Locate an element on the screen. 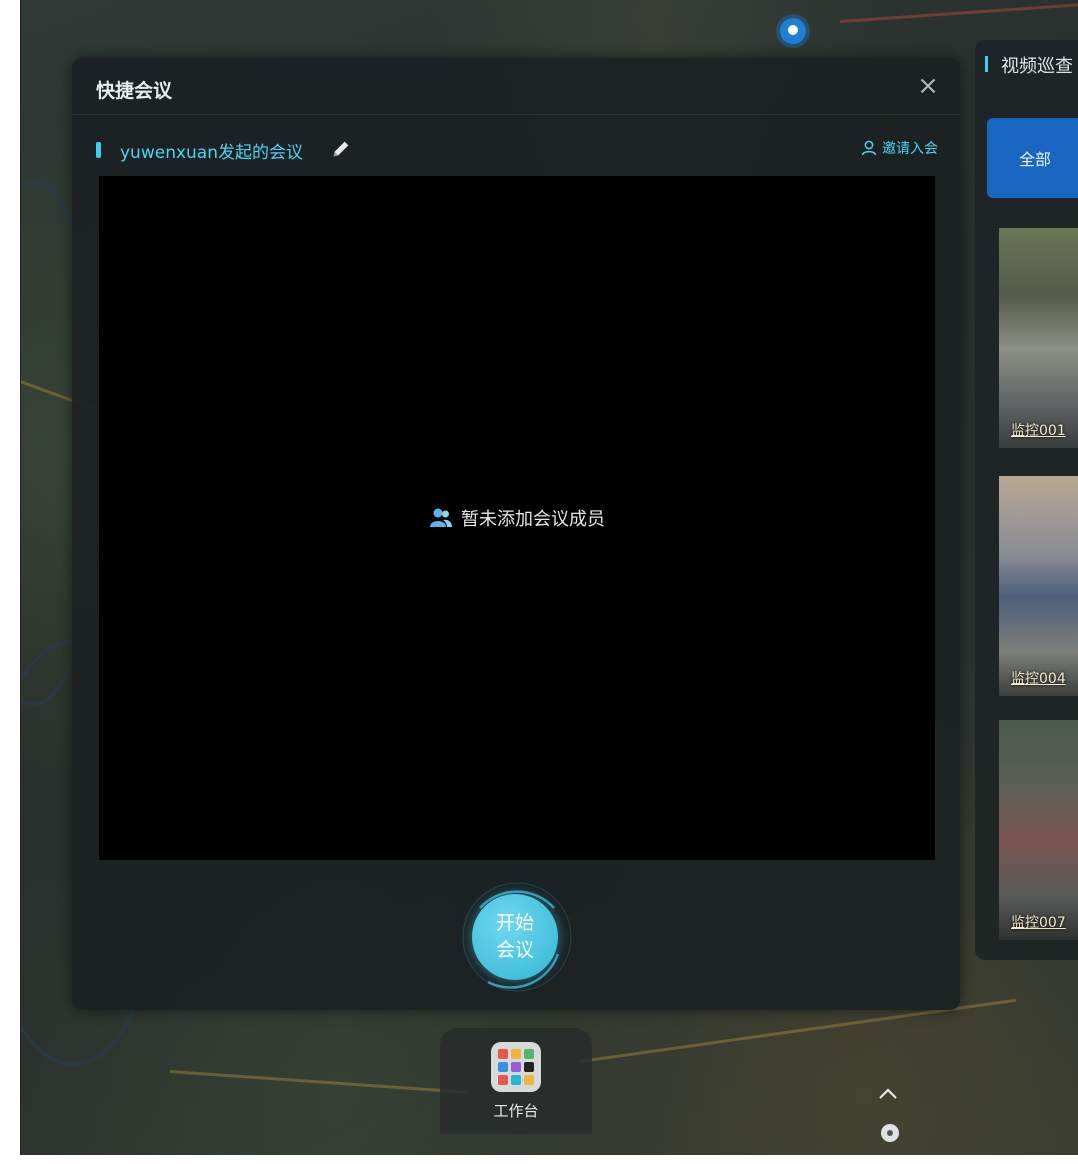 The height and width of the screenshot is (1164, 1078). workbench-dock: 工作台 is located at coordinates (516, 1081).